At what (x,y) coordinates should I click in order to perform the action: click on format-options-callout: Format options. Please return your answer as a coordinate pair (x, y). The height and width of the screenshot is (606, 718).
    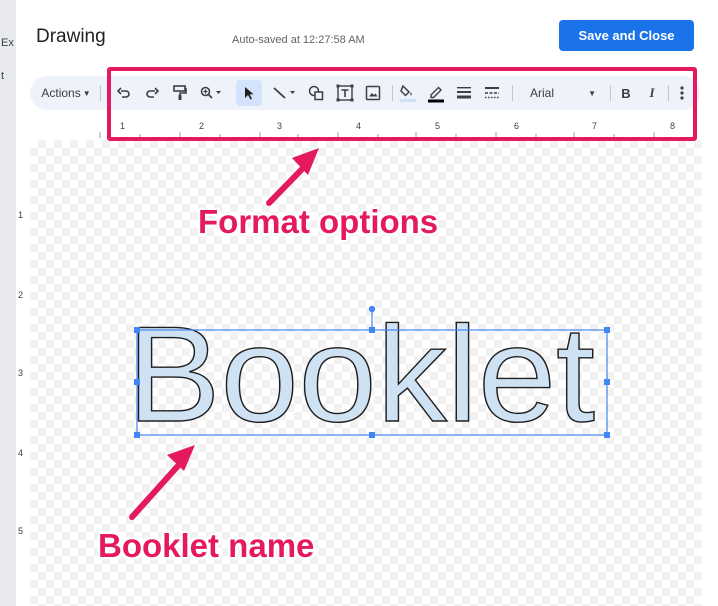
    Looking at the image, I should click on (318, 221).